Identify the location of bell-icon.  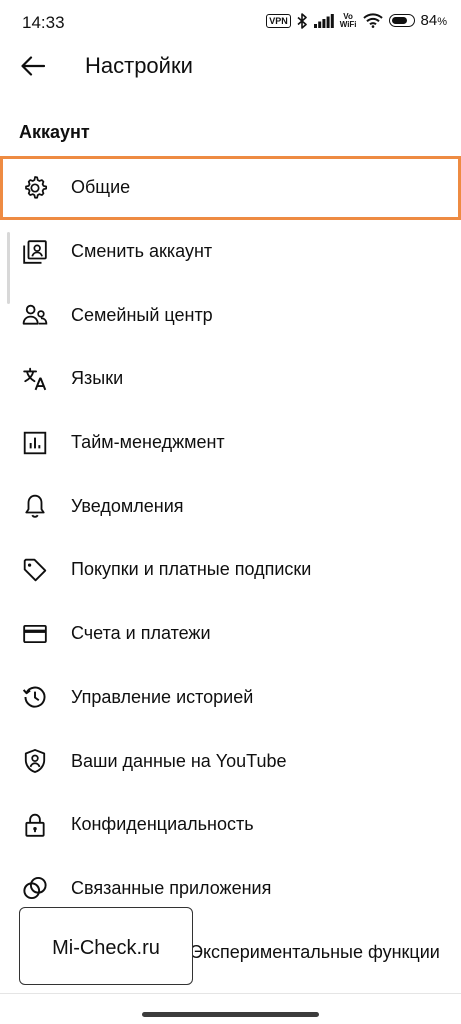
(35, 506).